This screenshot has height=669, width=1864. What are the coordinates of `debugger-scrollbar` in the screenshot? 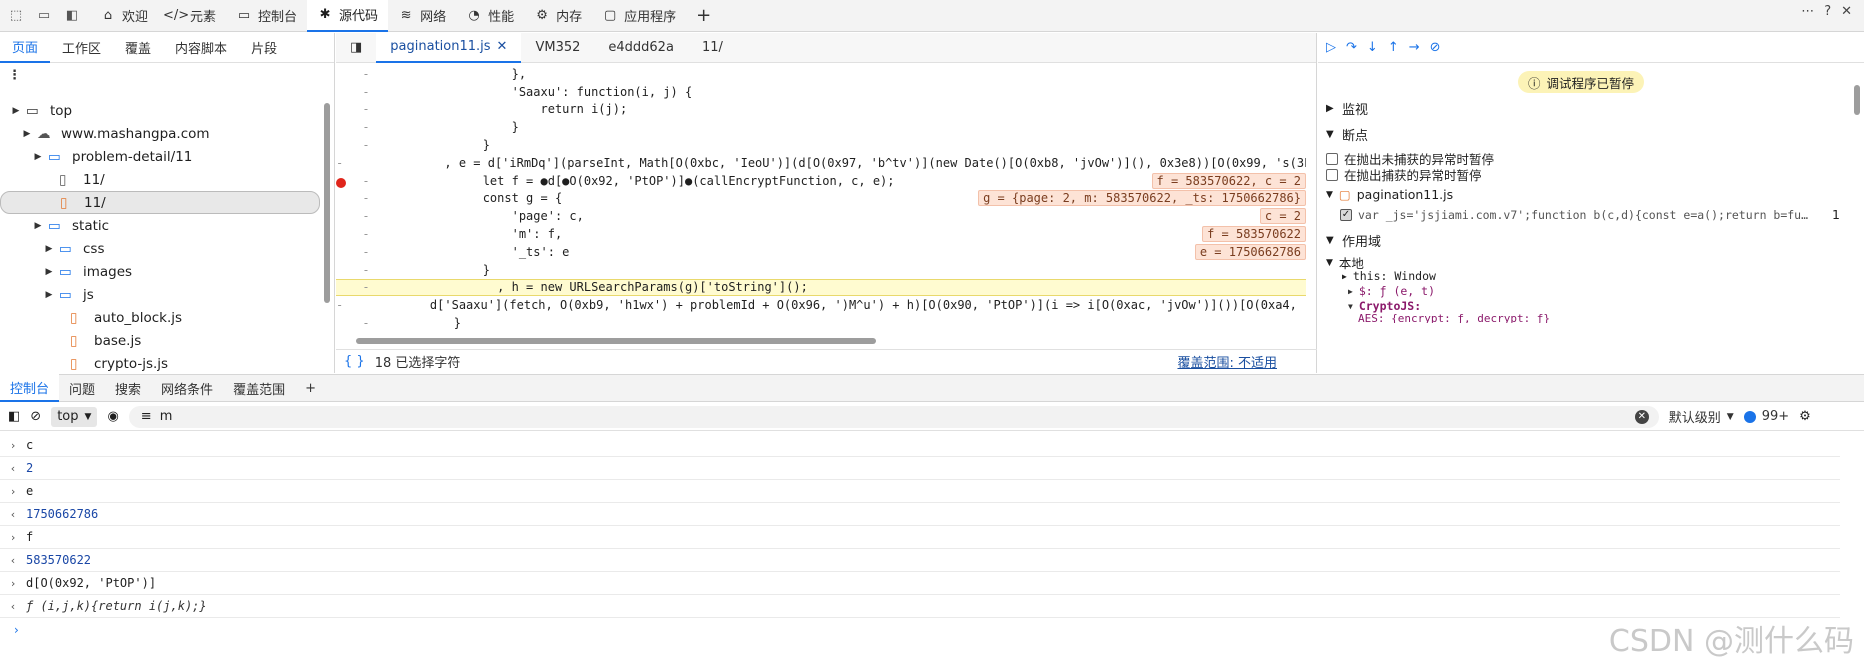 It's located at (1857, 100).